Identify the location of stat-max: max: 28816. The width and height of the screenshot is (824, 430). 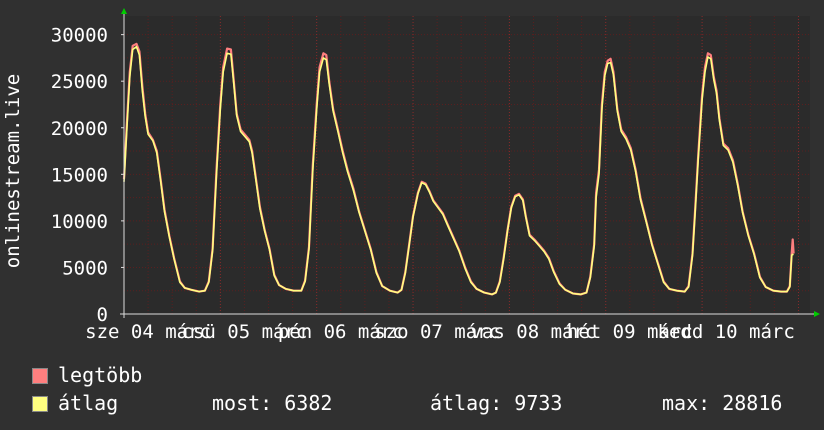
(722, 403).